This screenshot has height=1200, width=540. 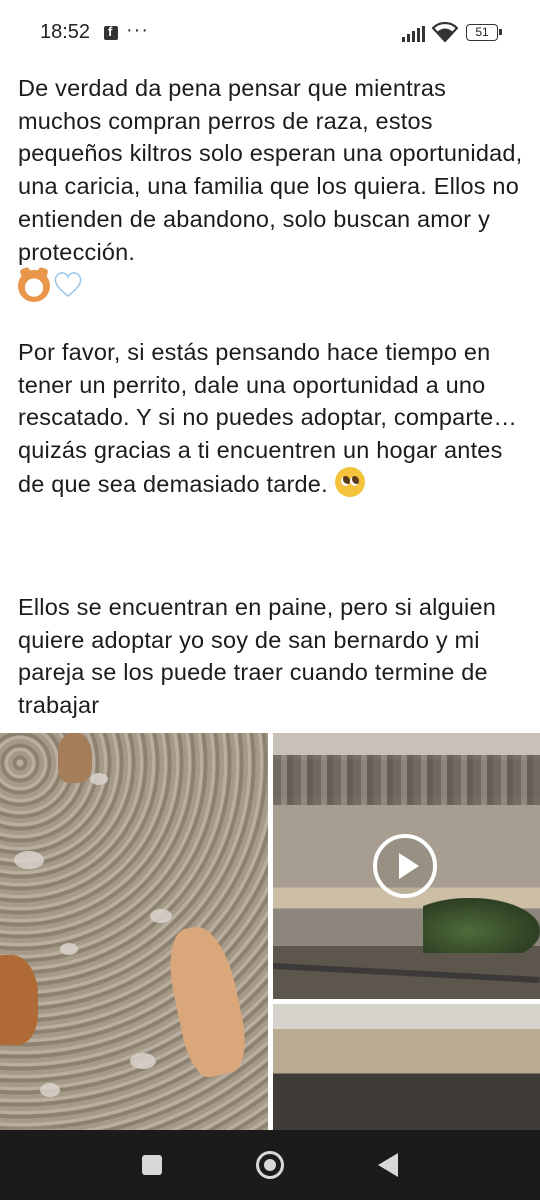 I want to click on pleading-face-emoji, so click(x=349, y=481).